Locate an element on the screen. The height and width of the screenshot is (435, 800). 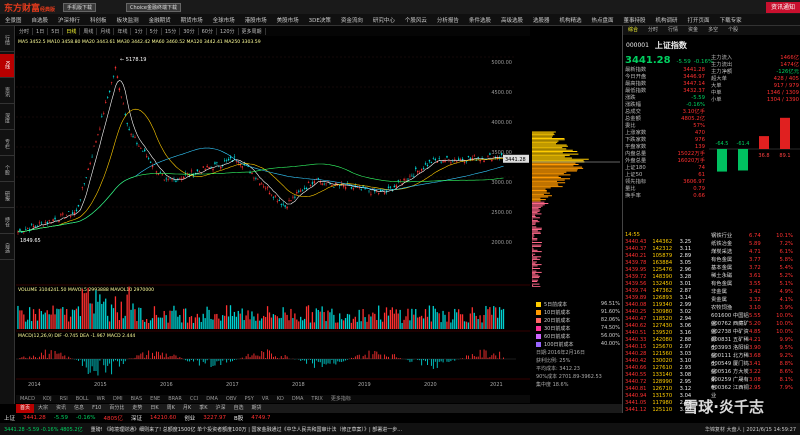
sidebar-item: 深度 is located at coordinates (7, 118).